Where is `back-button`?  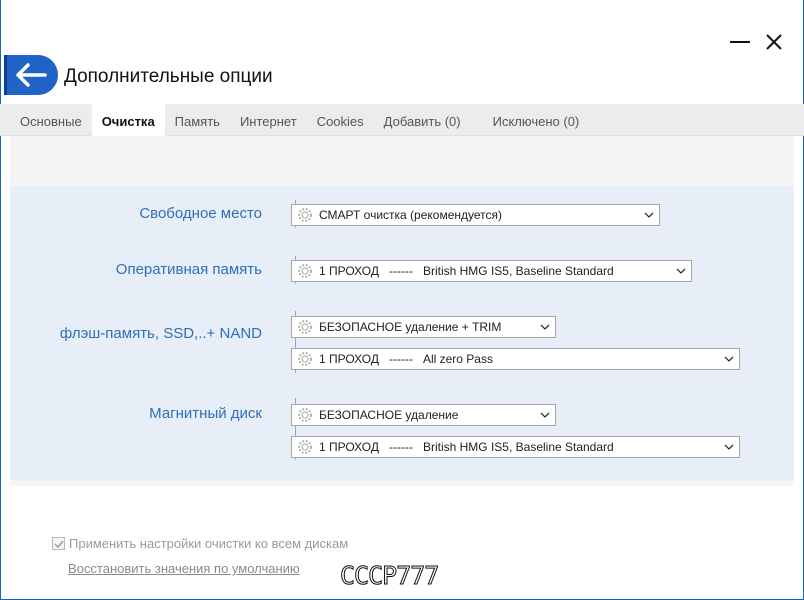 back-button is located at coordinates (31, 75).